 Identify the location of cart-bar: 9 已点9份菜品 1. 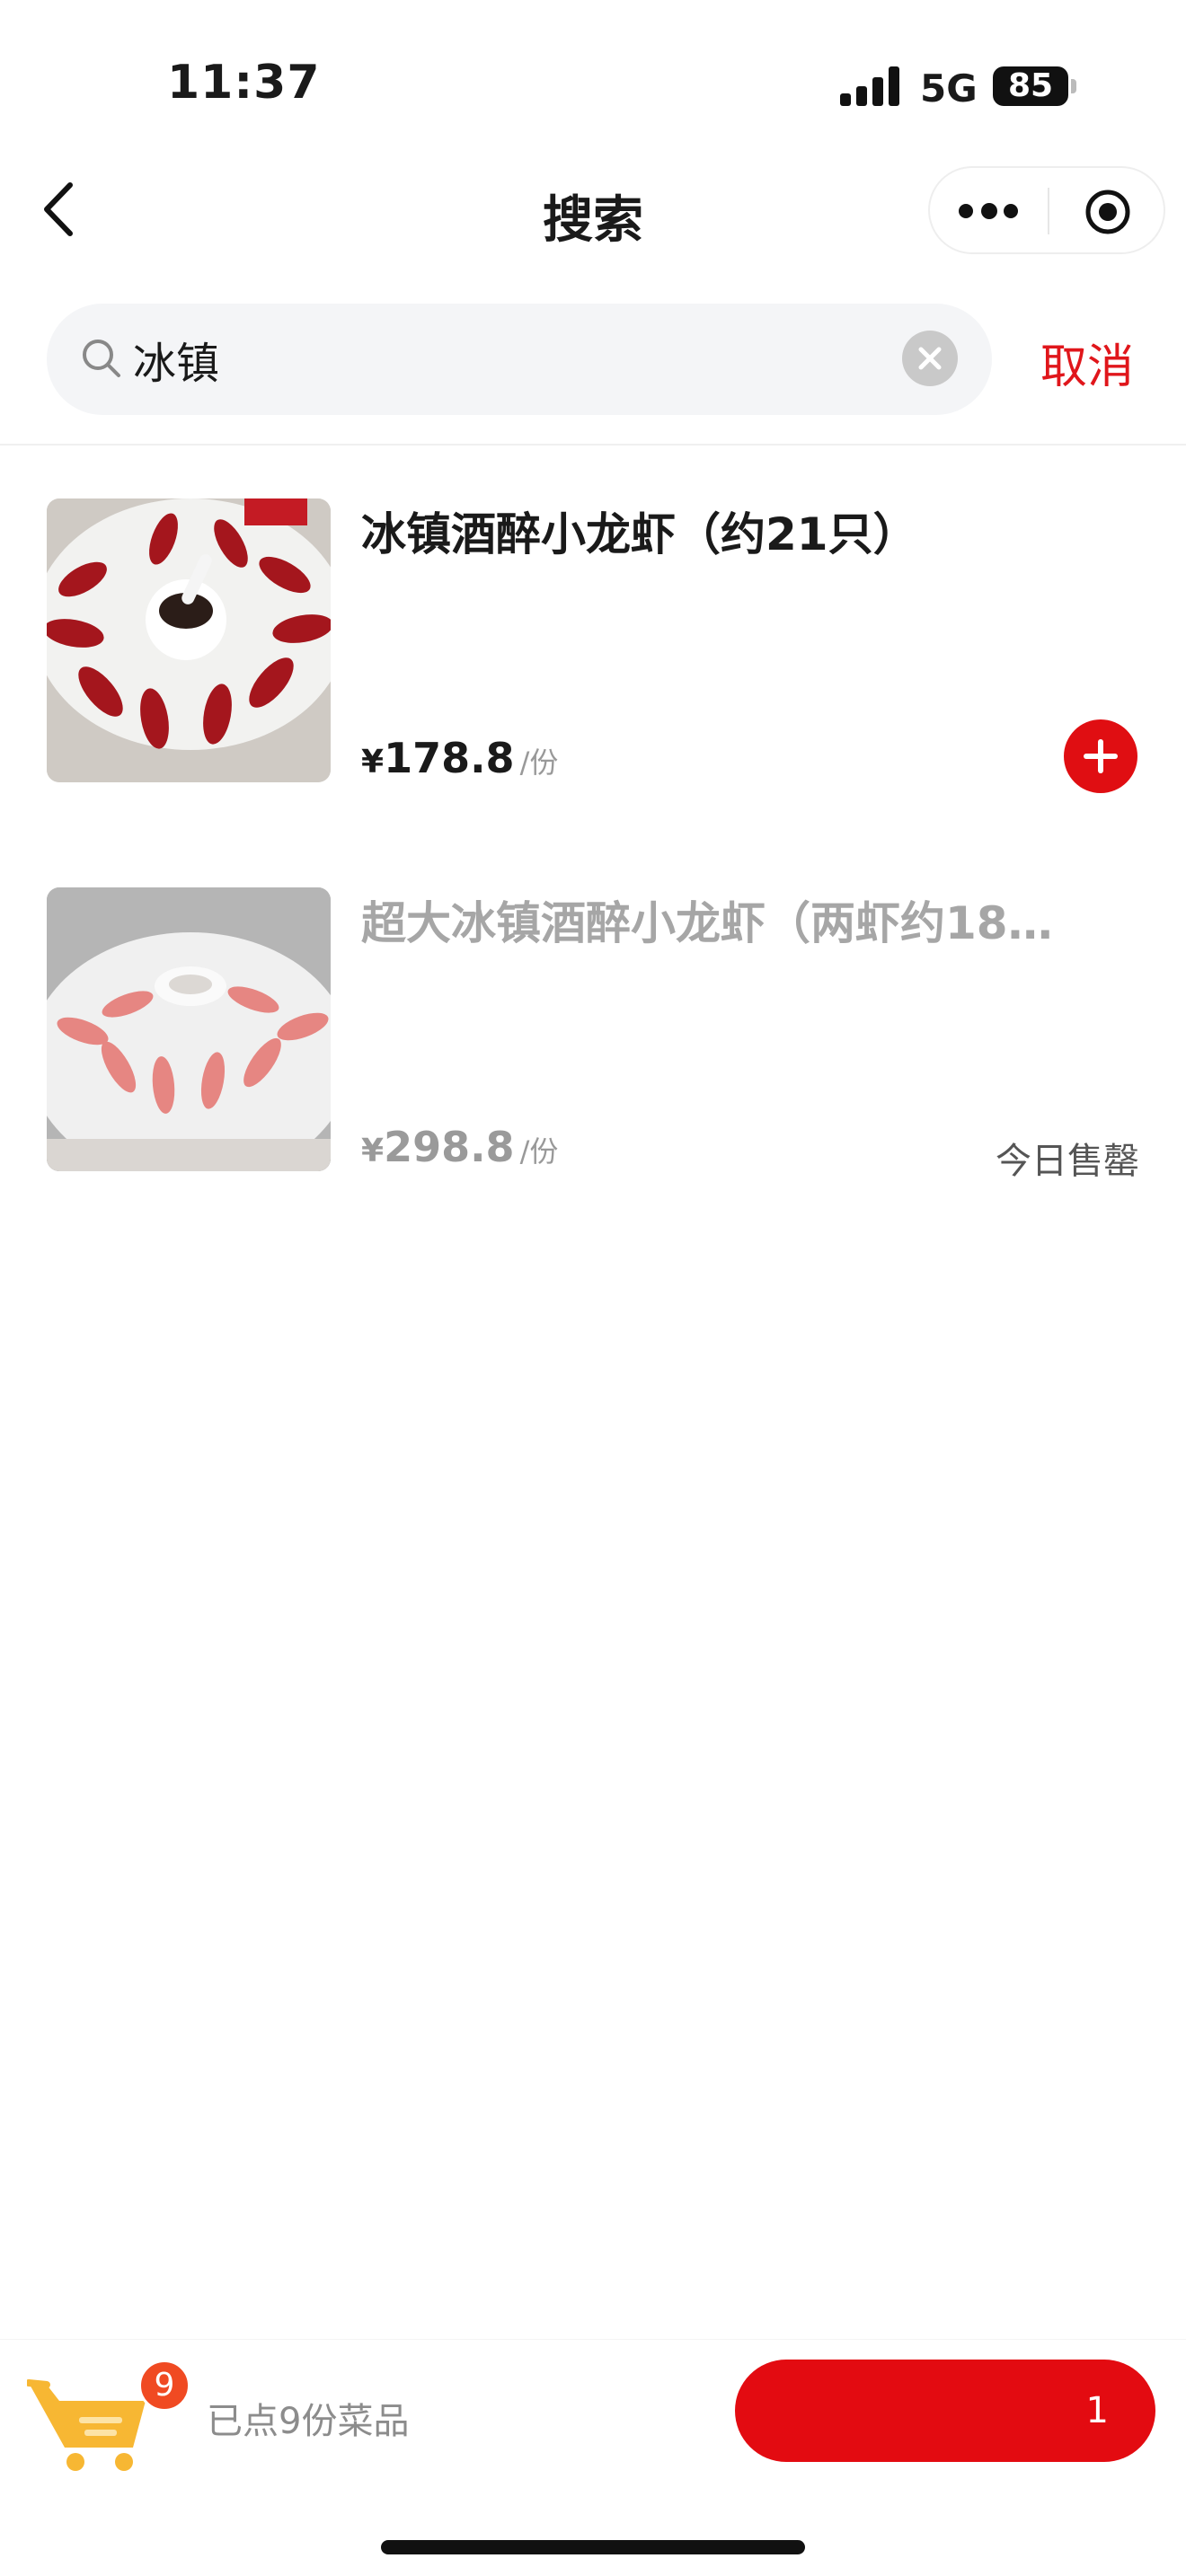
(593, 2411).